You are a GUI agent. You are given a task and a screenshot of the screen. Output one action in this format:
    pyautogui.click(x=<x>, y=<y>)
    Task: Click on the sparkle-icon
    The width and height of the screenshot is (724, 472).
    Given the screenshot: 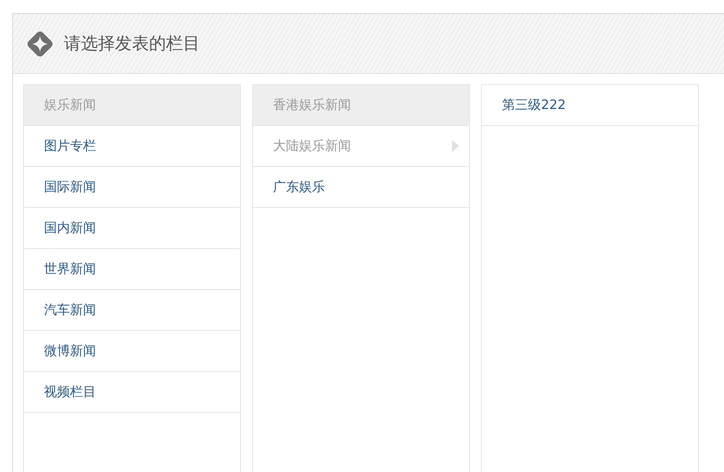 What is the action you would take?
    pyautogui.click(x=40, y=43)
    